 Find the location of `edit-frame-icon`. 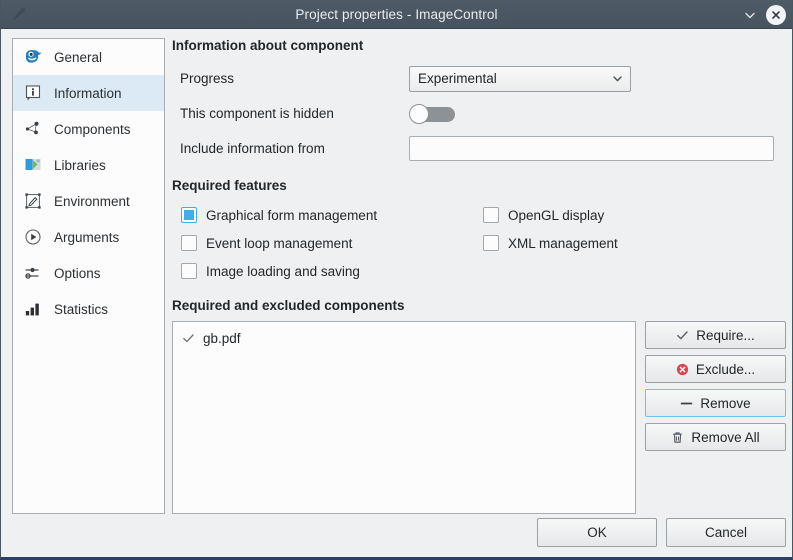

edit-frame-icon is located at coordinates (33, 201).